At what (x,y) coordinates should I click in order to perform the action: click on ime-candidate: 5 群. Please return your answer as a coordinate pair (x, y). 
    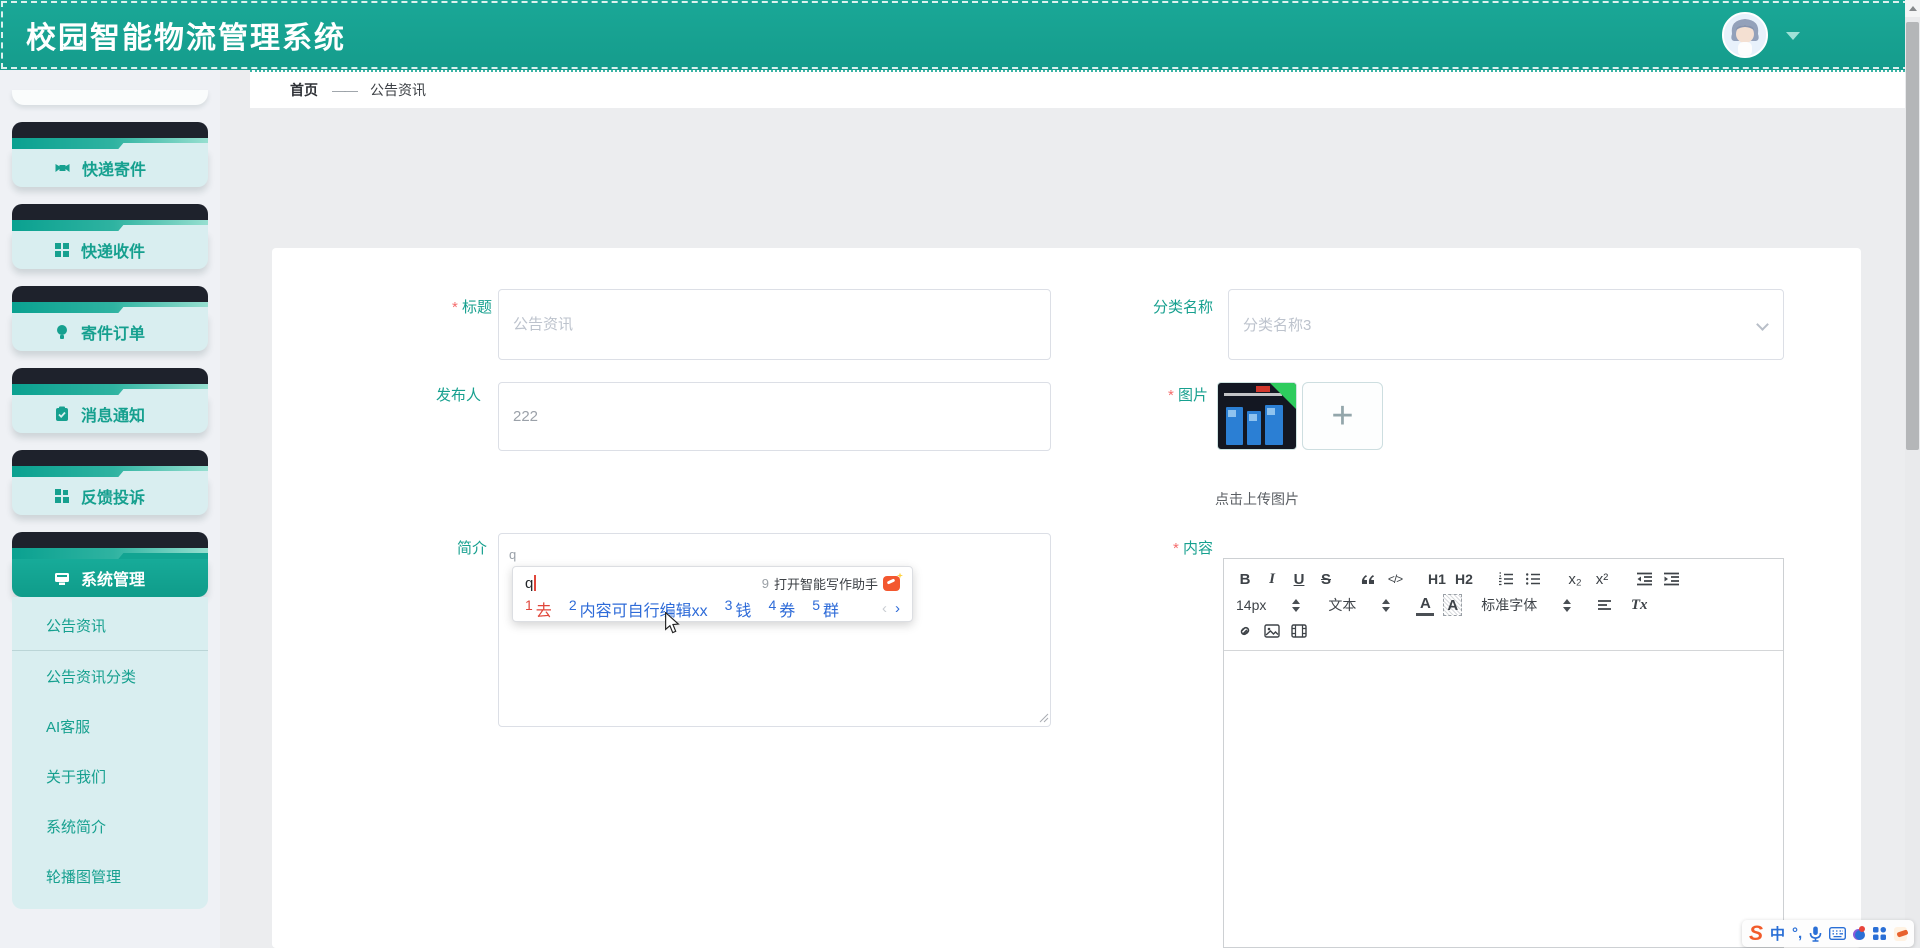
    Looking at the image, I should click on (825, 609).